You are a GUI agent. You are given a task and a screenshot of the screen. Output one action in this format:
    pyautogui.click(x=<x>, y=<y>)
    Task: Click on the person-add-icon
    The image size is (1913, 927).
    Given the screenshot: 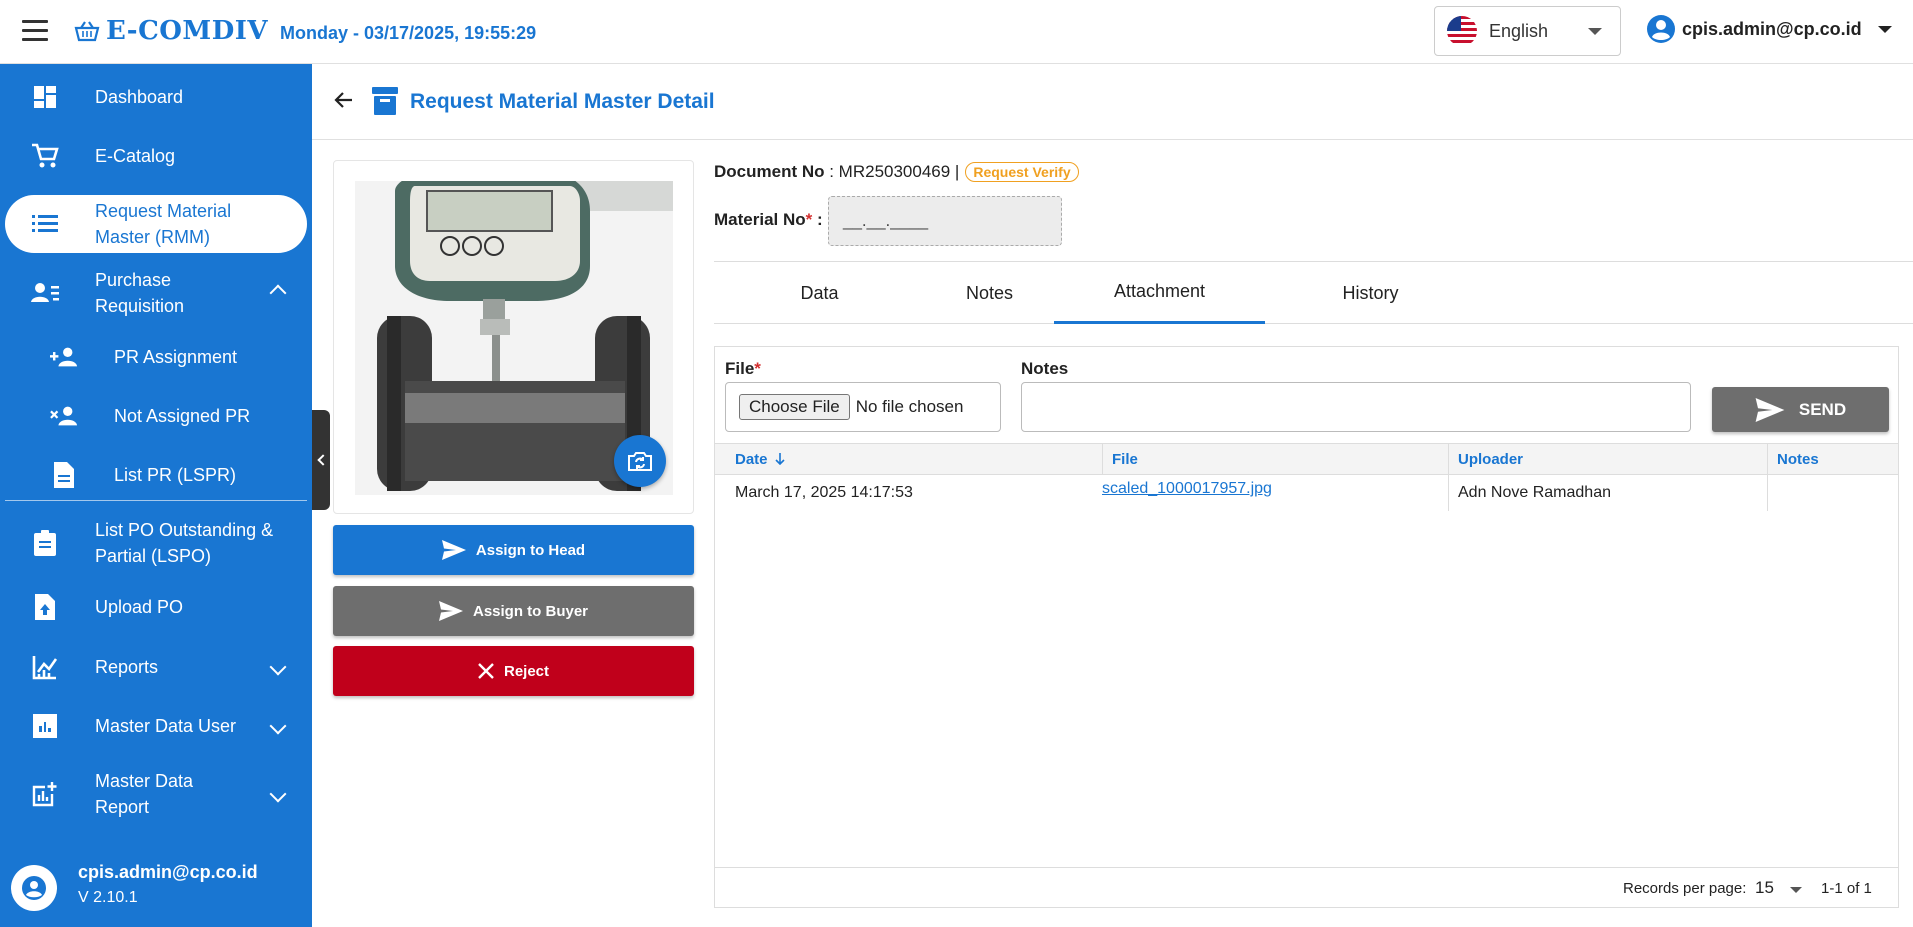 What is the action you would take?
    pyautogui.click(x=64, y=357)
    